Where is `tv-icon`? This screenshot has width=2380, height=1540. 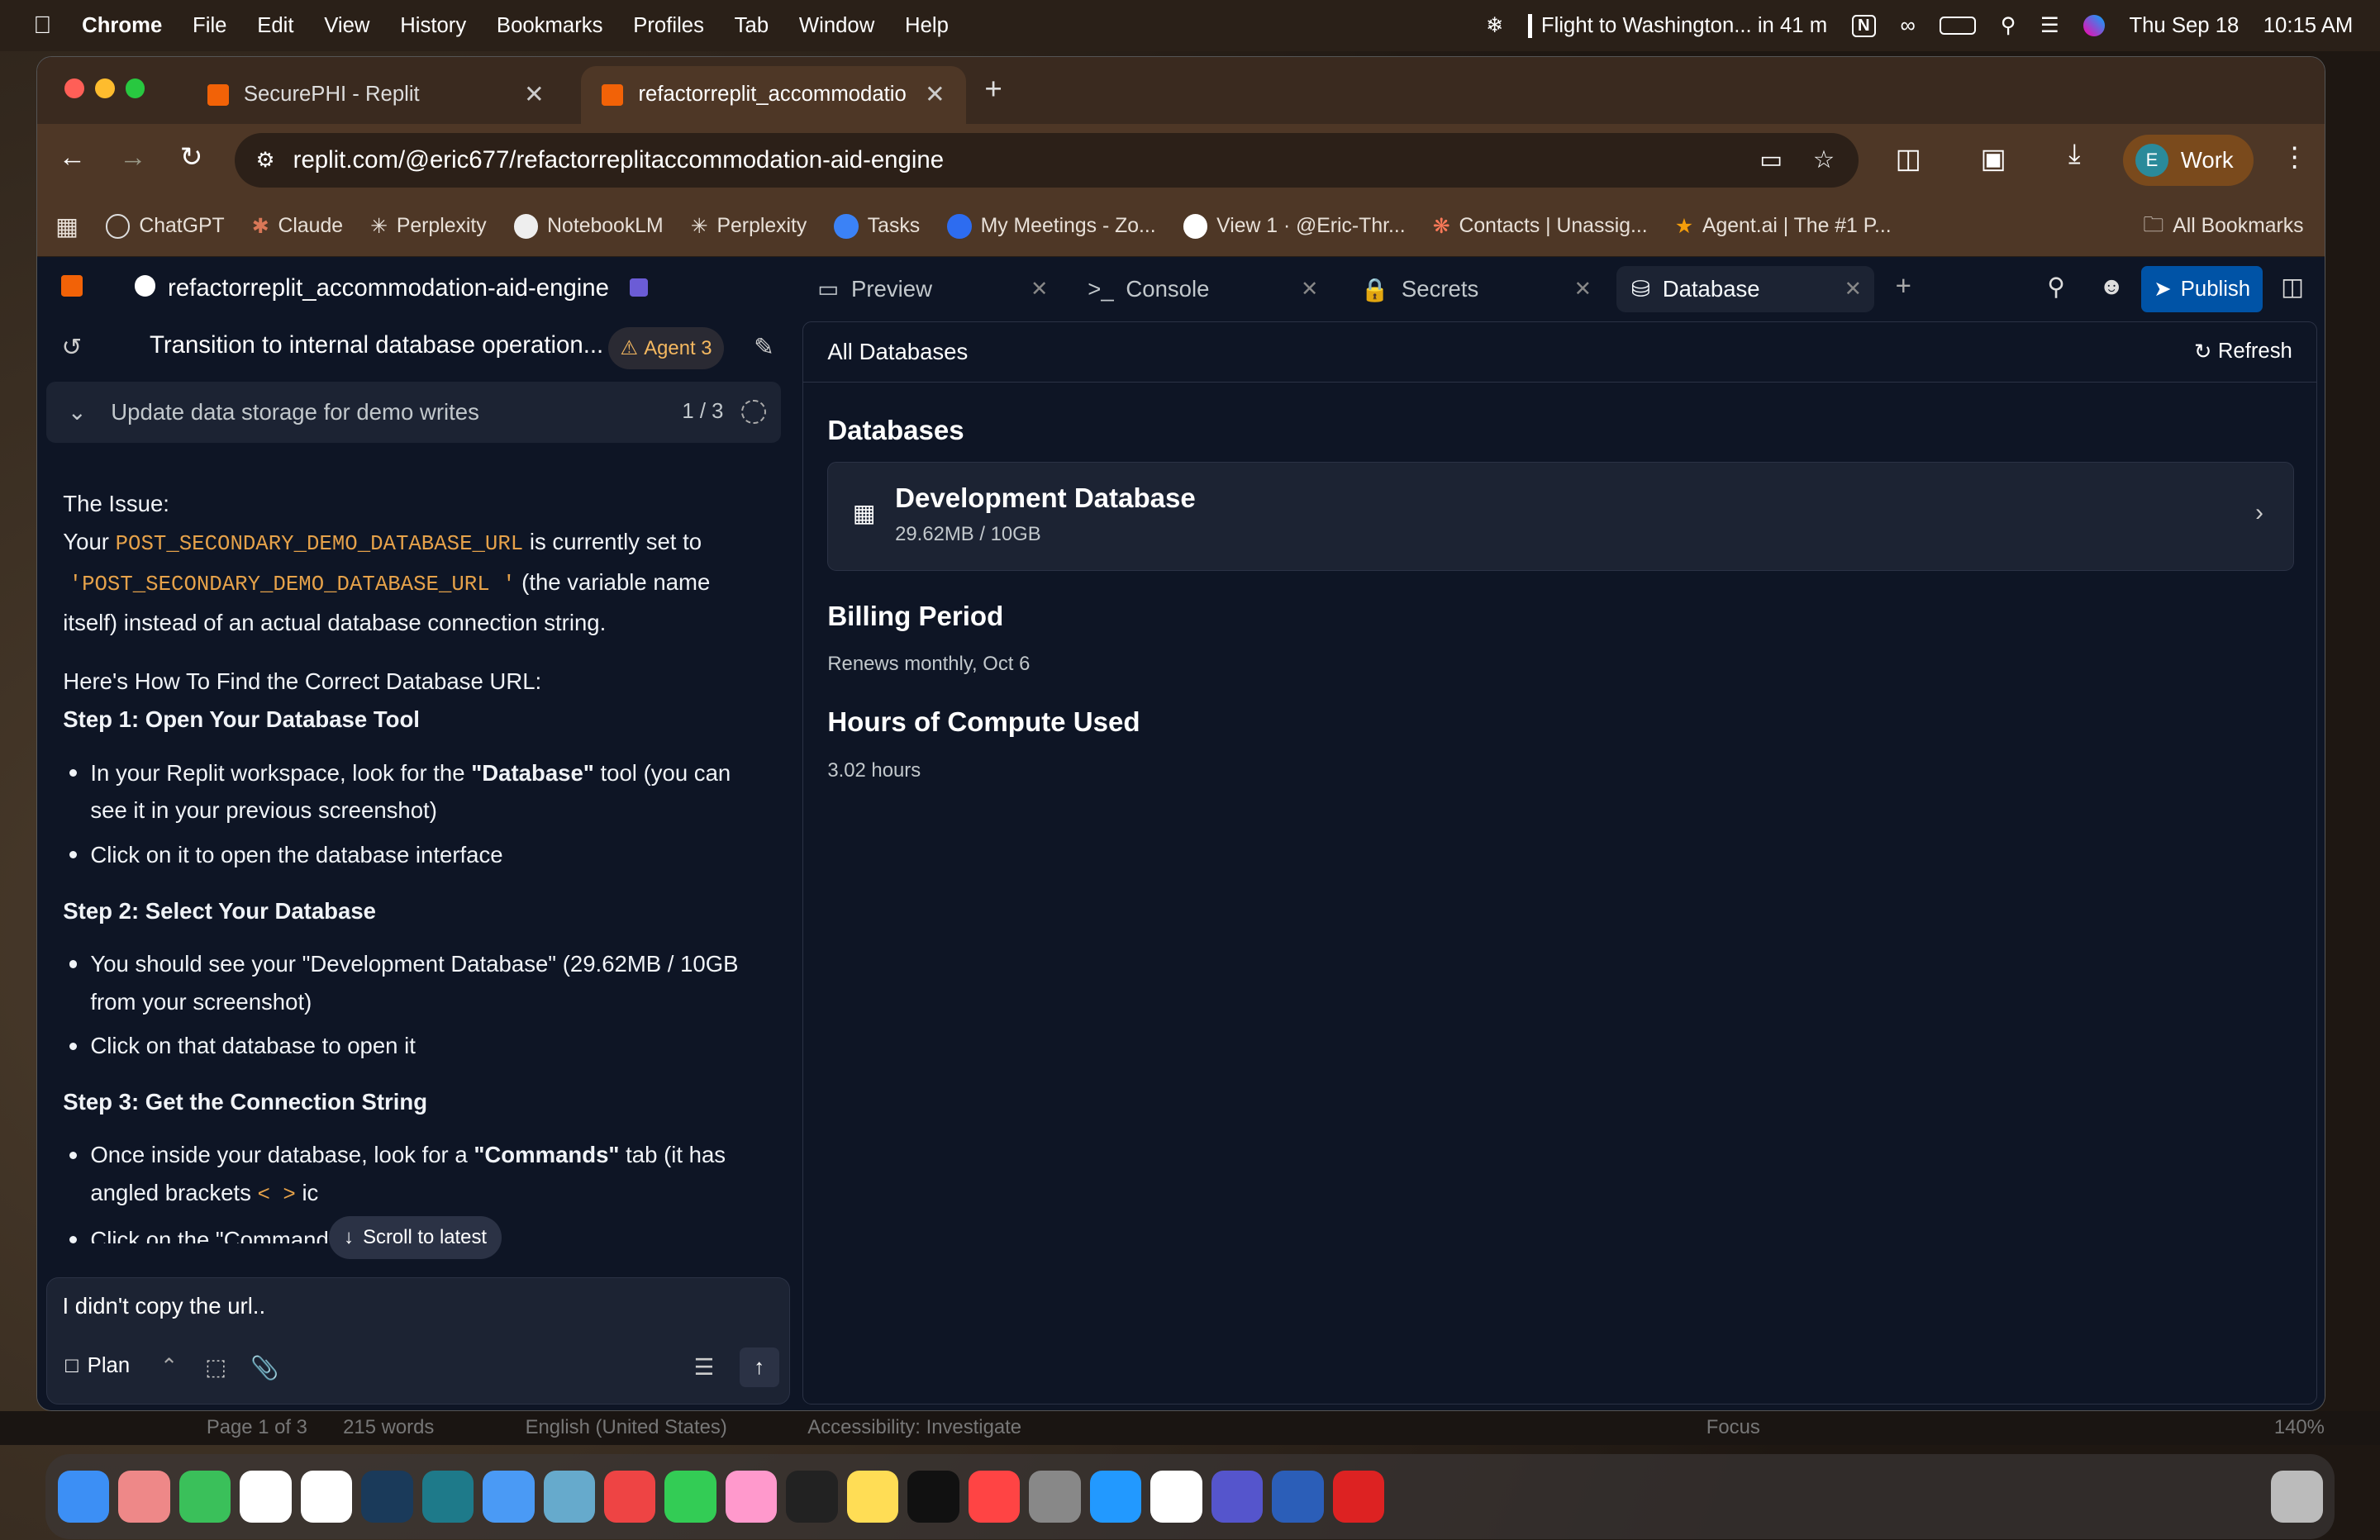
tv-icon is located at coordinates (933, 1497).